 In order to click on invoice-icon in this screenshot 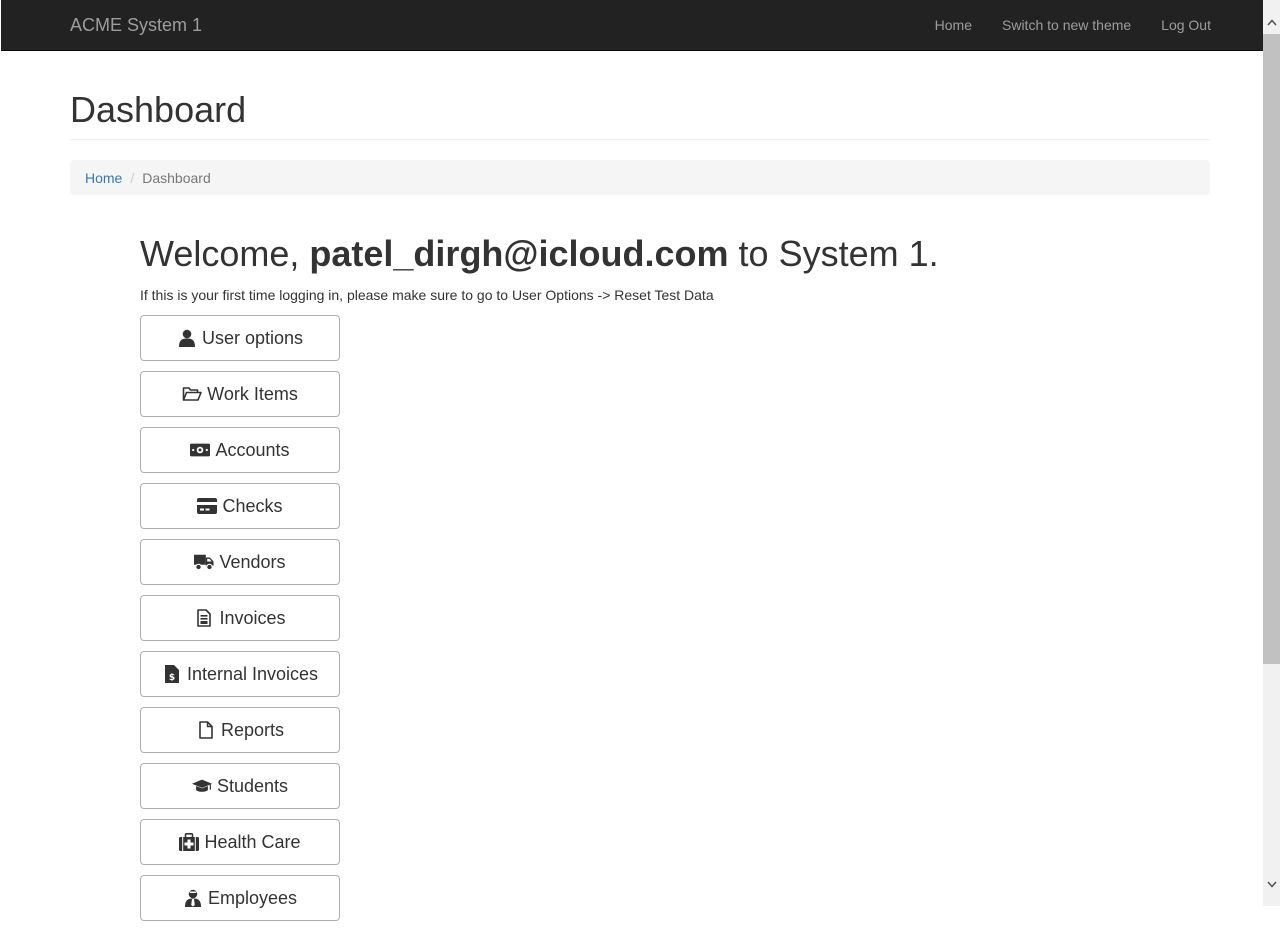, I will do `click(204, 618)`.